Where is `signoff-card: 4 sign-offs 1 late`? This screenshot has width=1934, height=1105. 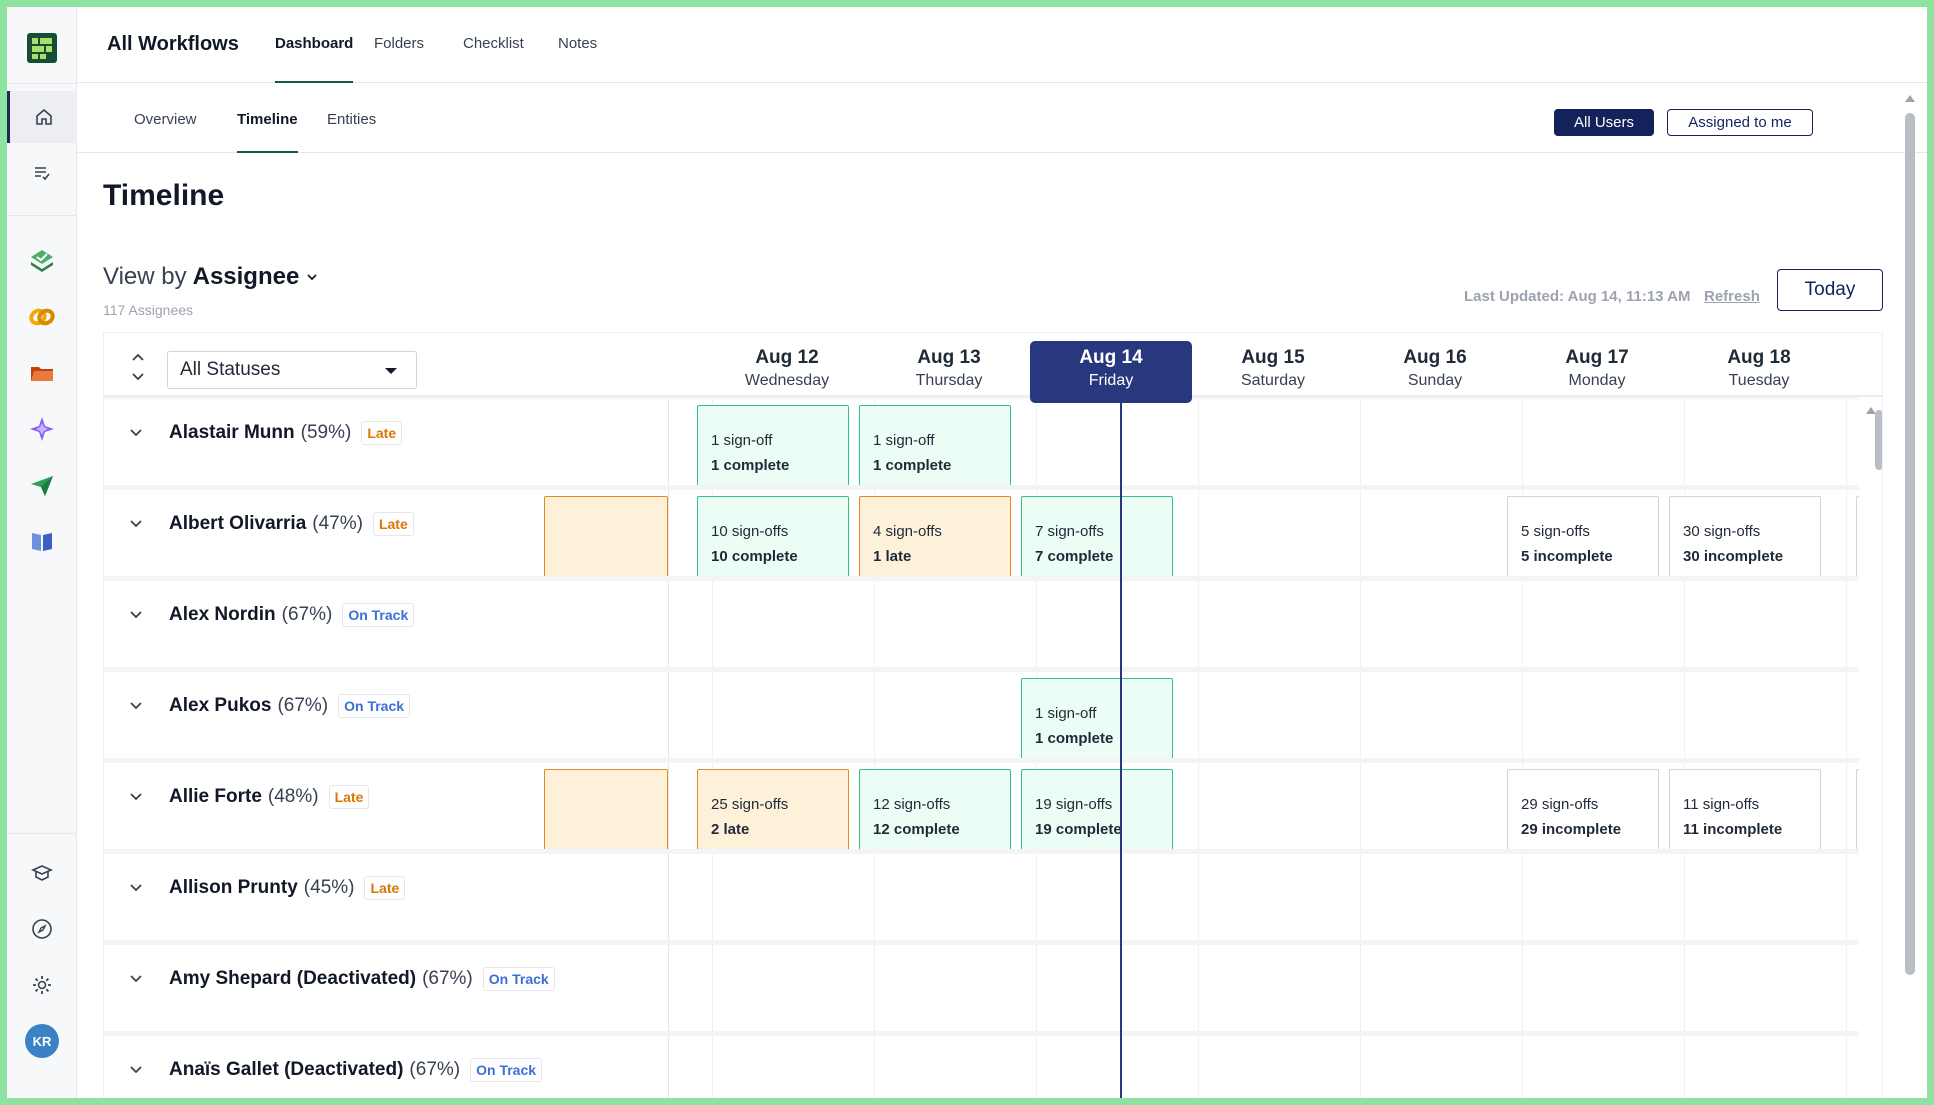 signoff-card: 4 sign-offs 1 late is located at coordinates (935, 538).